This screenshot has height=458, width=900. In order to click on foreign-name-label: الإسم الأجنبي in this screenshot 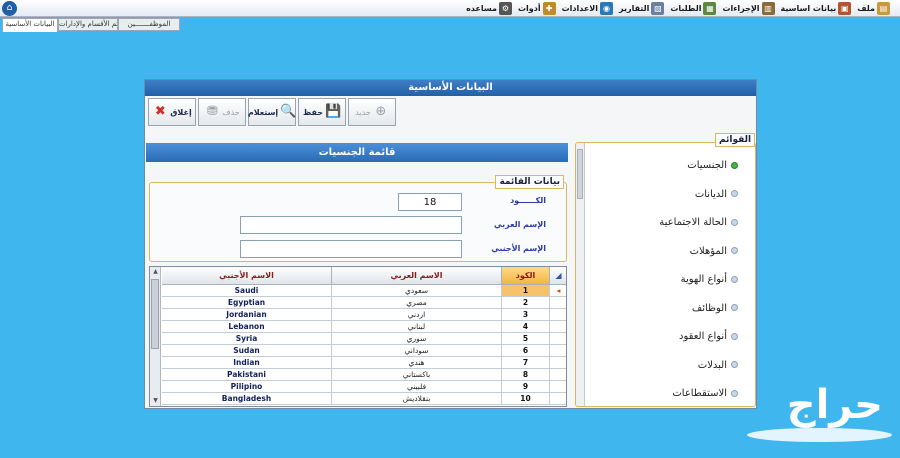, I will do `click(518, 248)`.